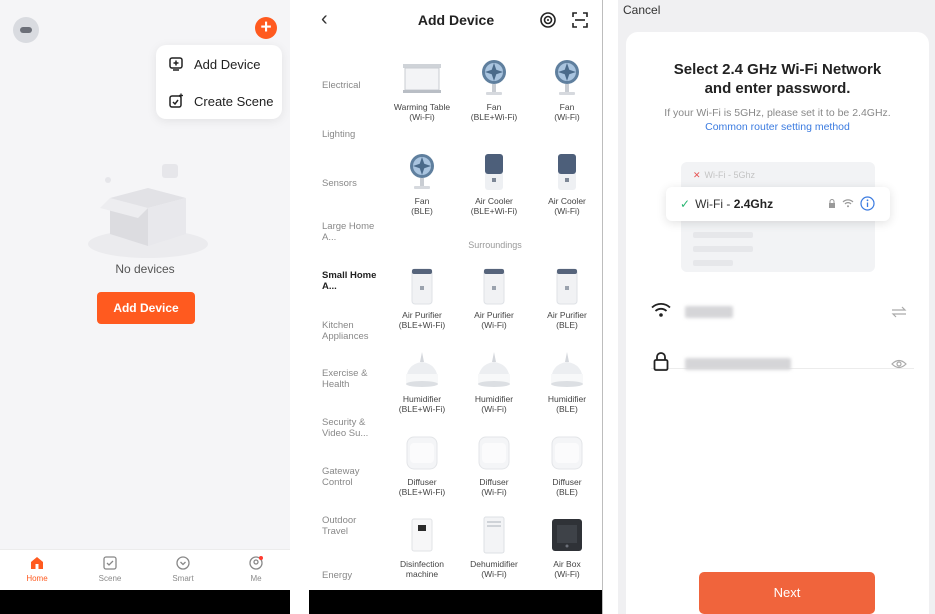 The image size is (935, 614). I want to click on device-tile: Dehumidifier (Wi-Fi), so click(494, 547).